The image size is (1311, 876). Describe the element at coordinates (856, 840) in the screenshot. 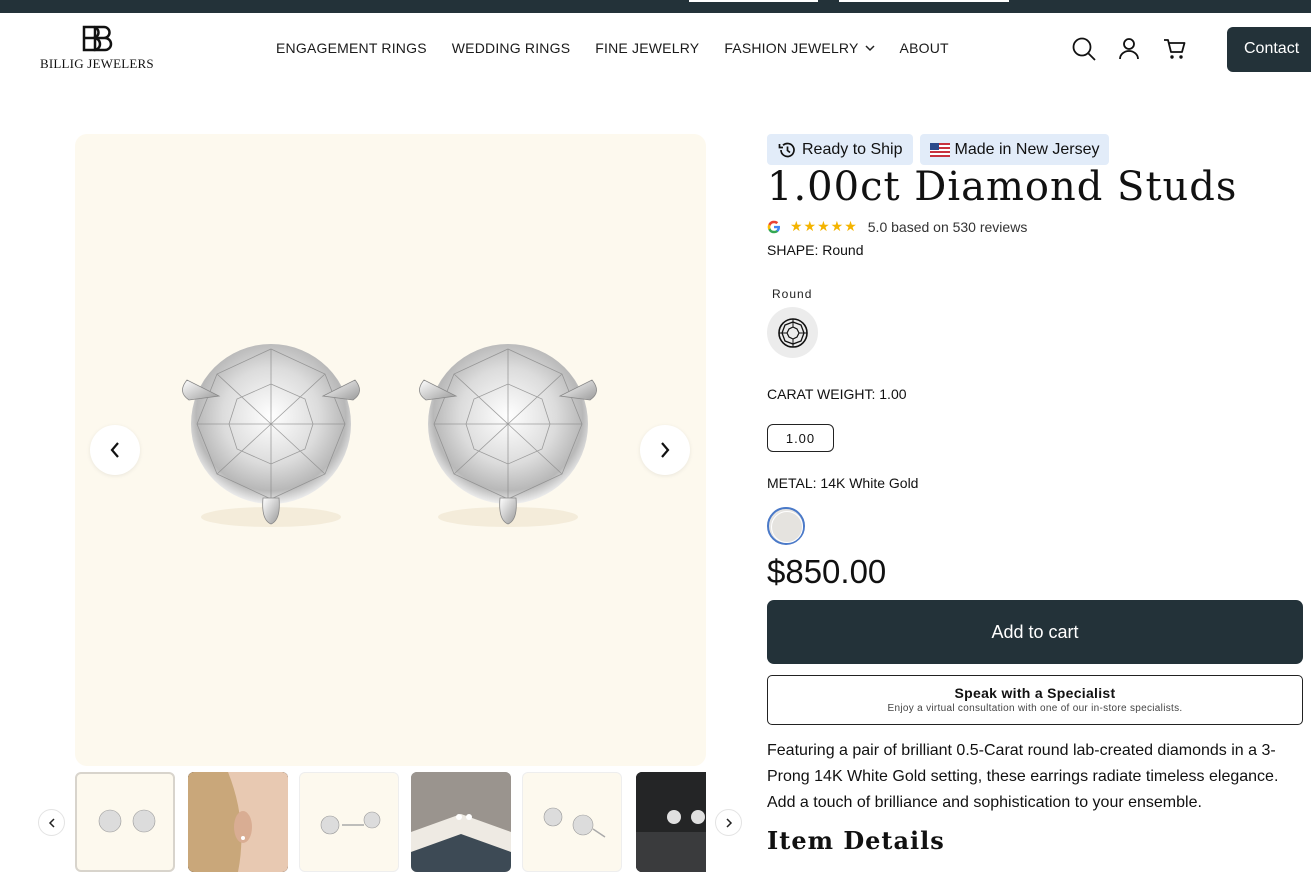

I see `item-details-heading: Item Details` at that location.